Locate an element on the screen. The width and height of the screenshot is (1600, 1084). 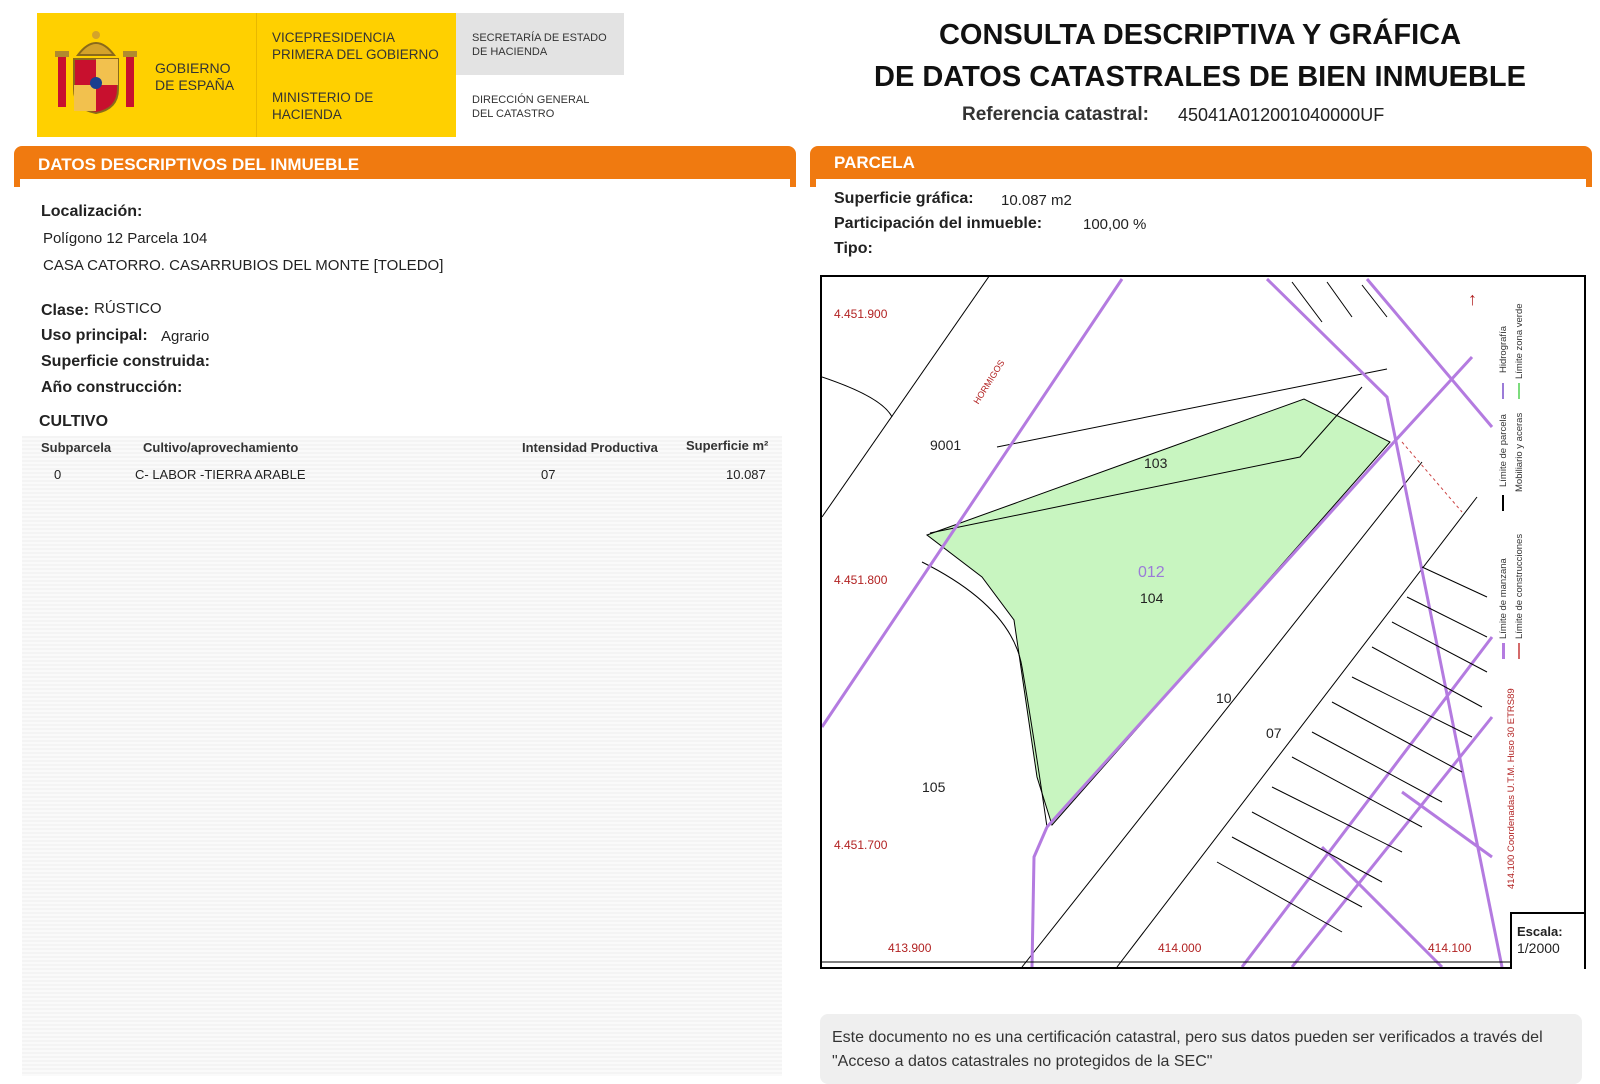
table-row-superficie: 10.087 is located at coordinates (746, 474).